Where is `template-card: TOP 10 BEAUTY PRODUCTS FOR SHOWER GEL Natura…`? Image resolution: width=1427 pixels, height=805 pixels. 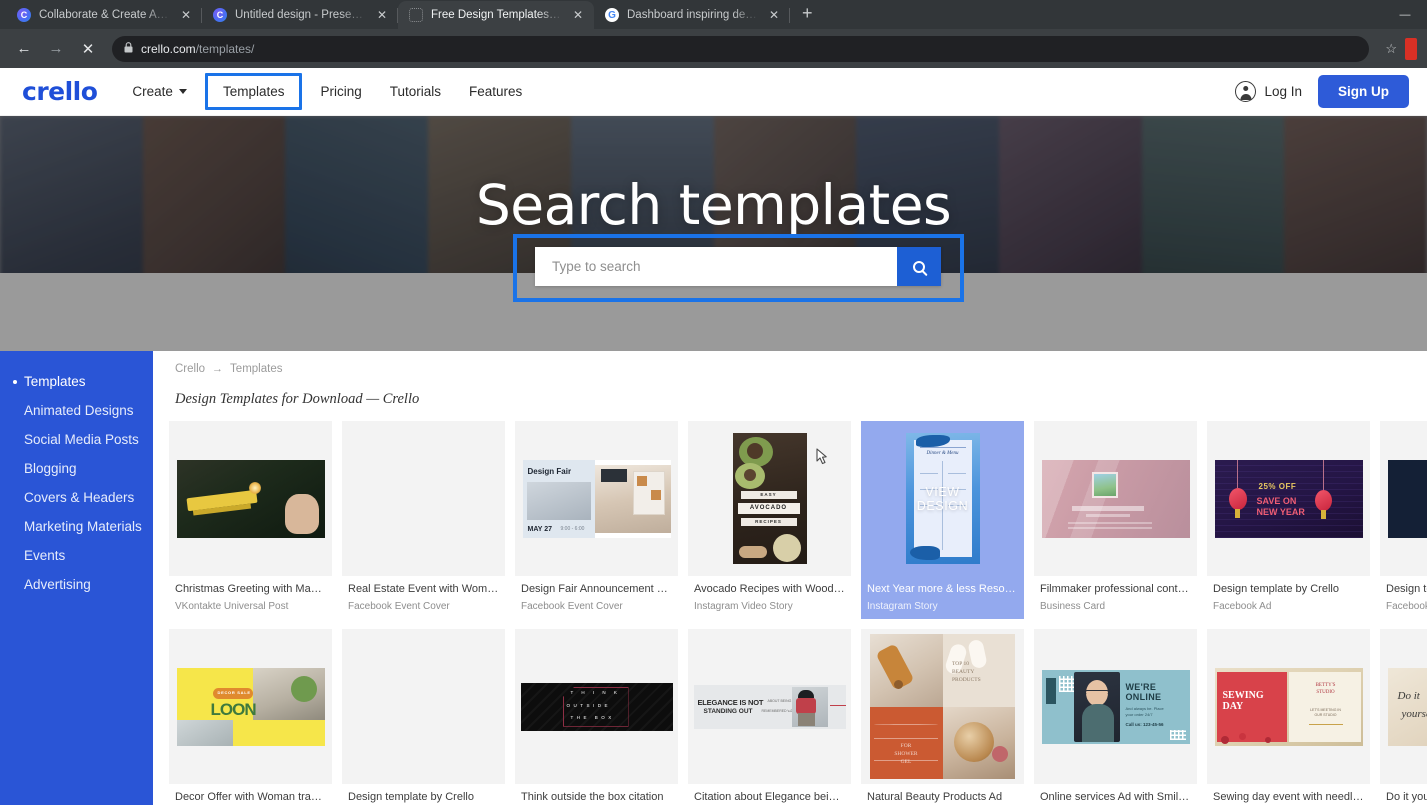 template-card: TOP 10 BEAUTY PRODUCTS FOR SHOWER GEL Natura… is located at coordinates (942, 717).